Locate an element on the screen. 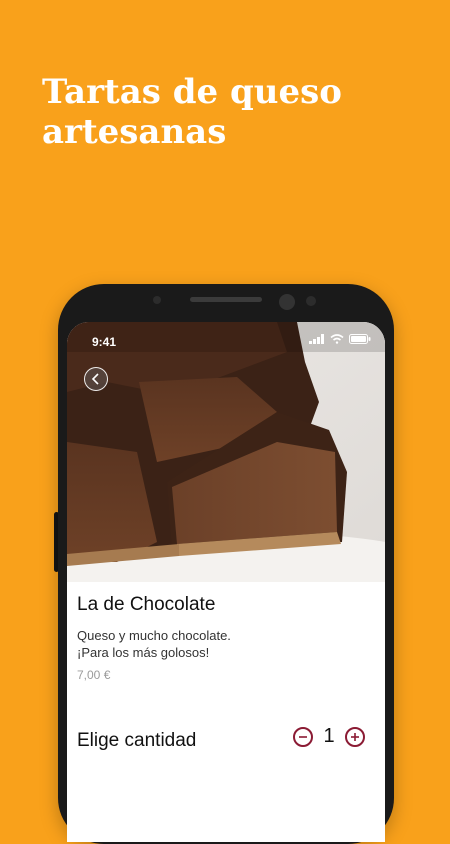 Image resolution: width=450 pixels, height=844 pixels. plus-circle-icon is located at coordinates (355, 736).